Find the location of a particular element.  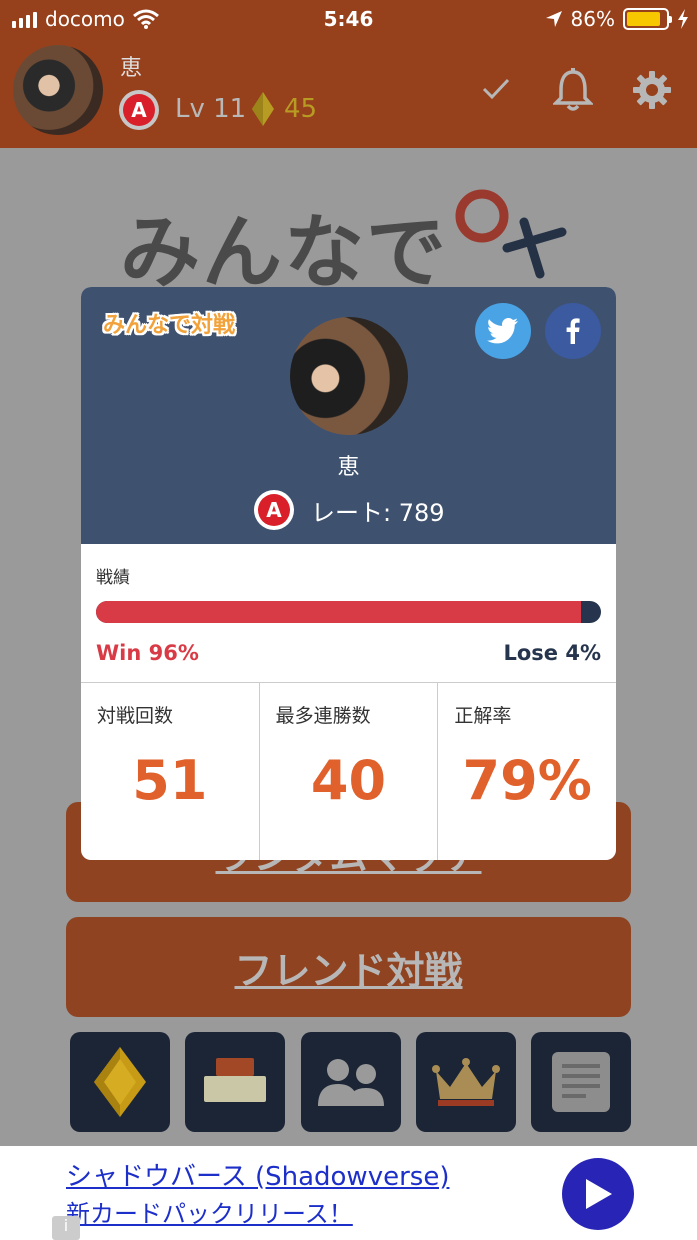

record-label: 戦績 is located at coordinates (113, 578).